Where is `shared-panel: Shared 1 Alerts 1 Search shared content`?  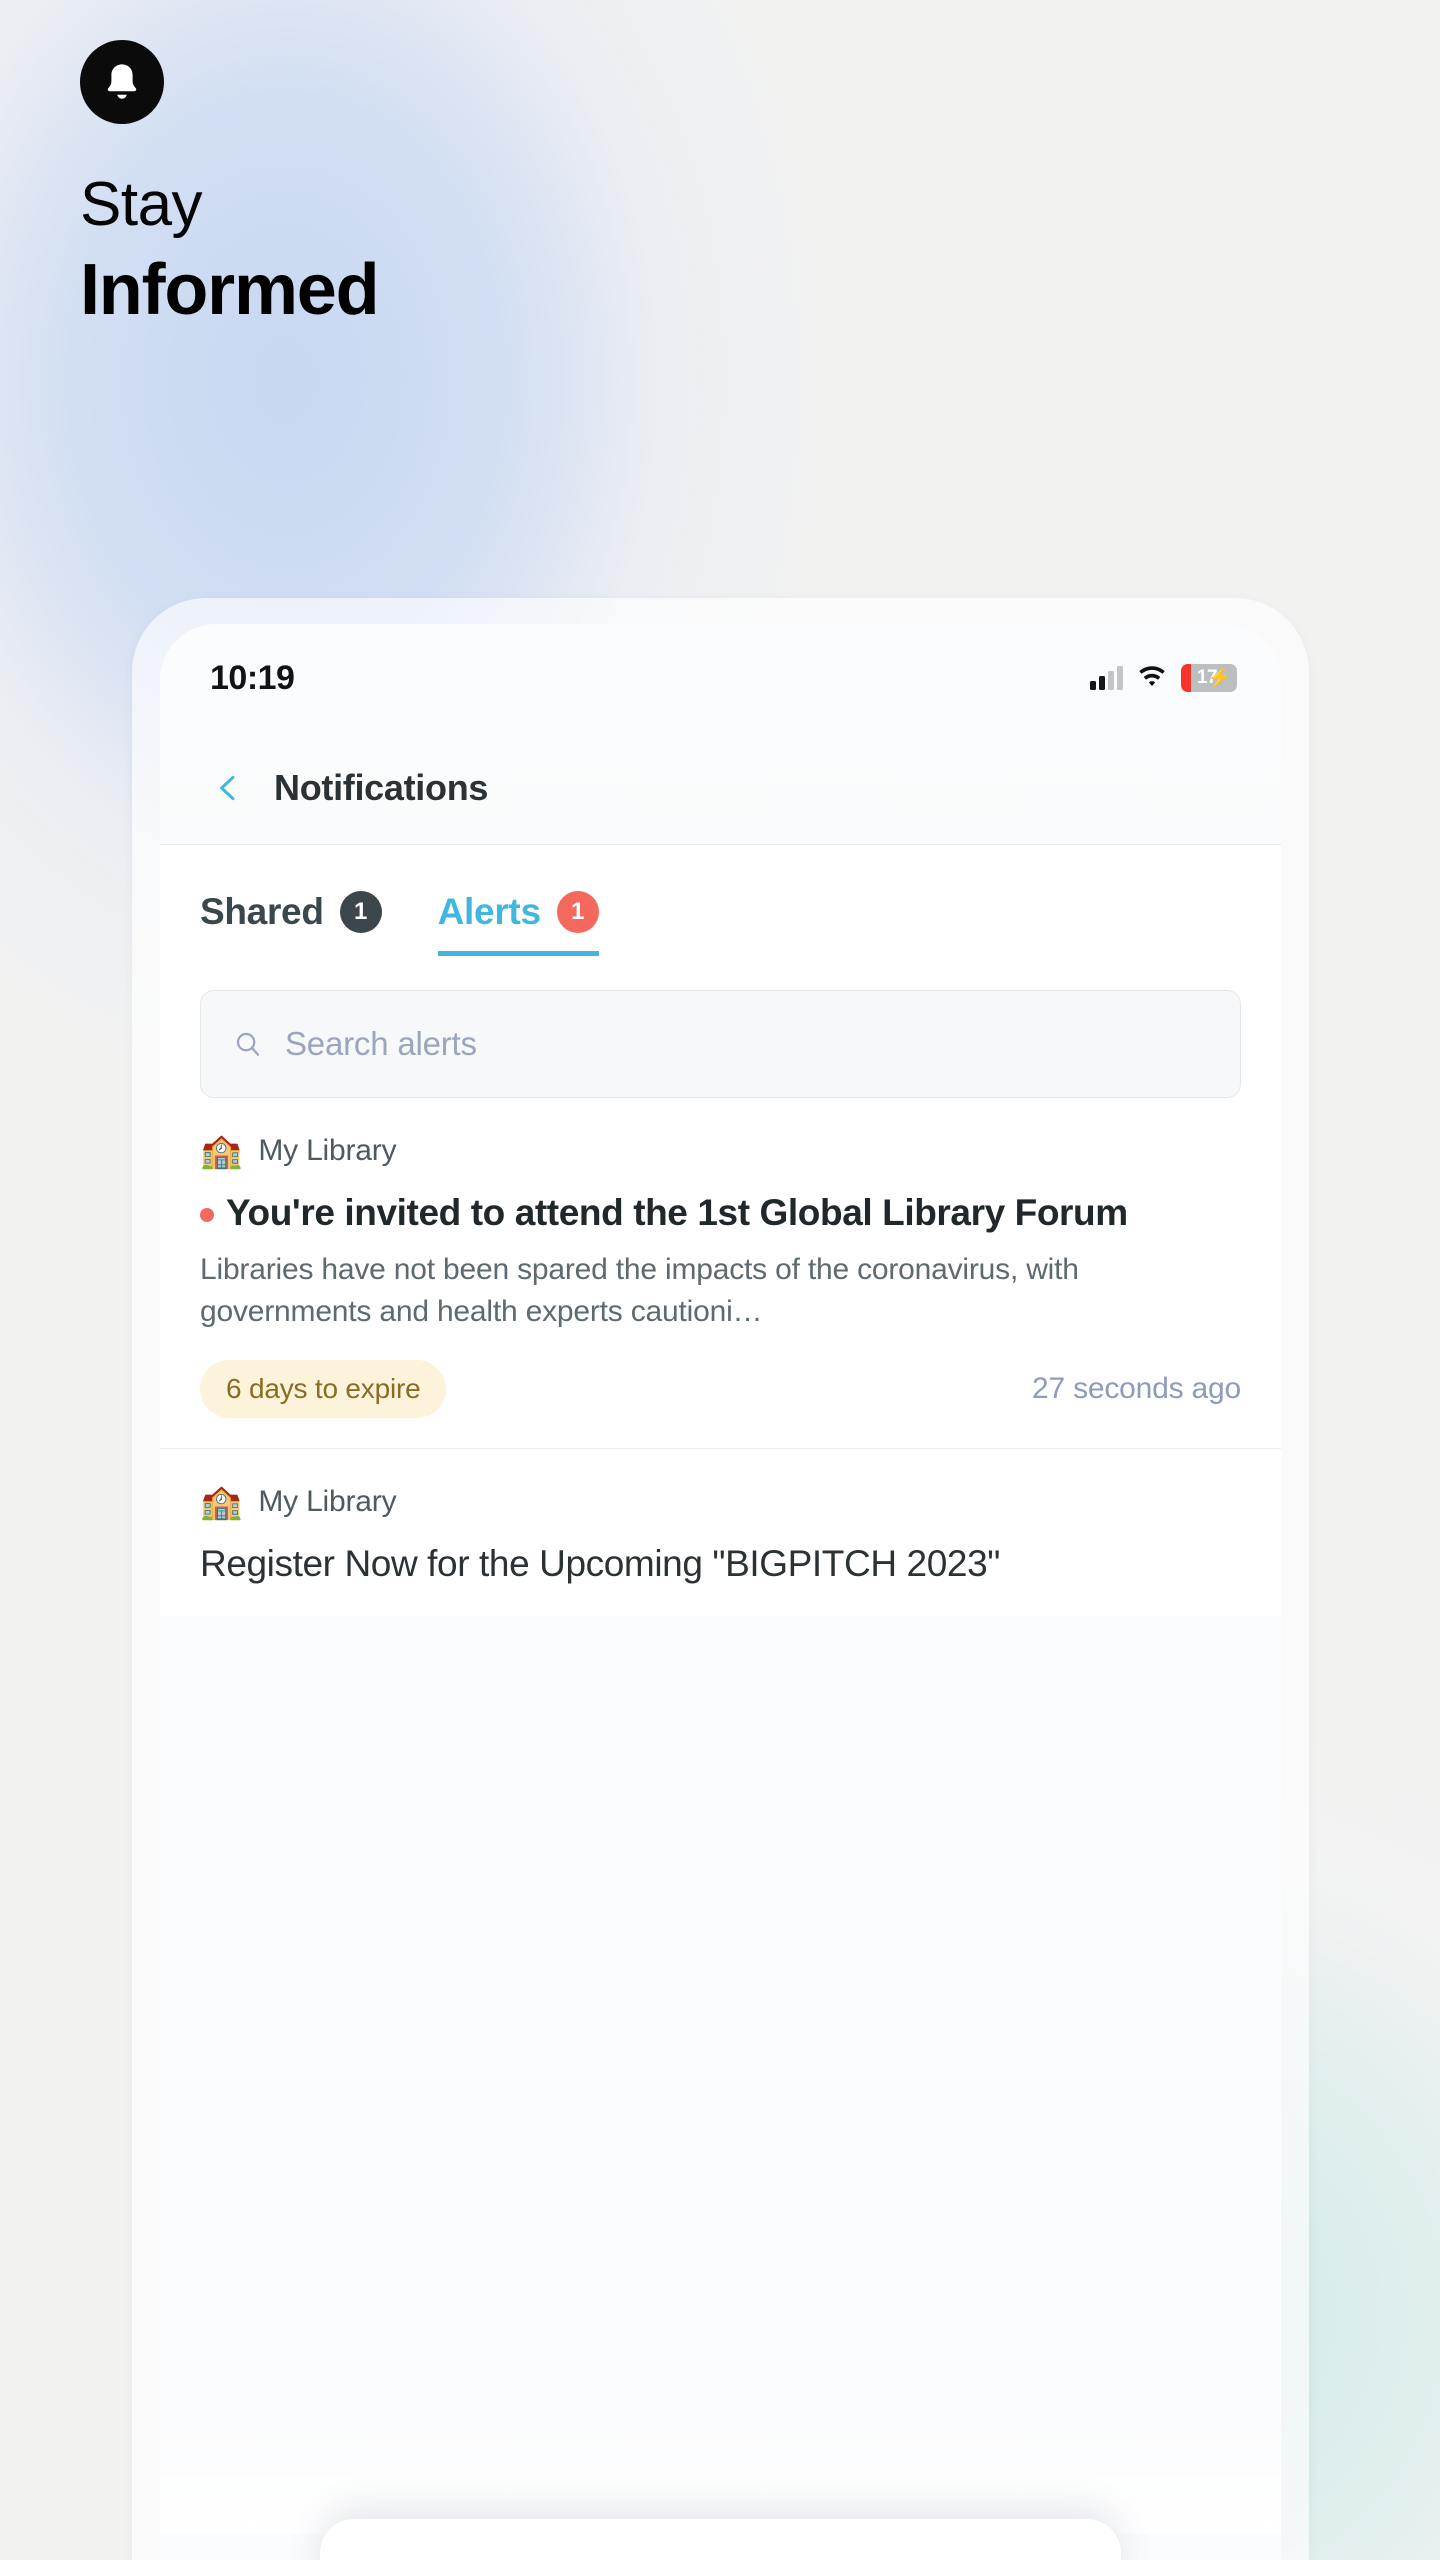
shared-panel: Shared 1 Alerts 1 Search shared content is located at coordinates (720, 2539).